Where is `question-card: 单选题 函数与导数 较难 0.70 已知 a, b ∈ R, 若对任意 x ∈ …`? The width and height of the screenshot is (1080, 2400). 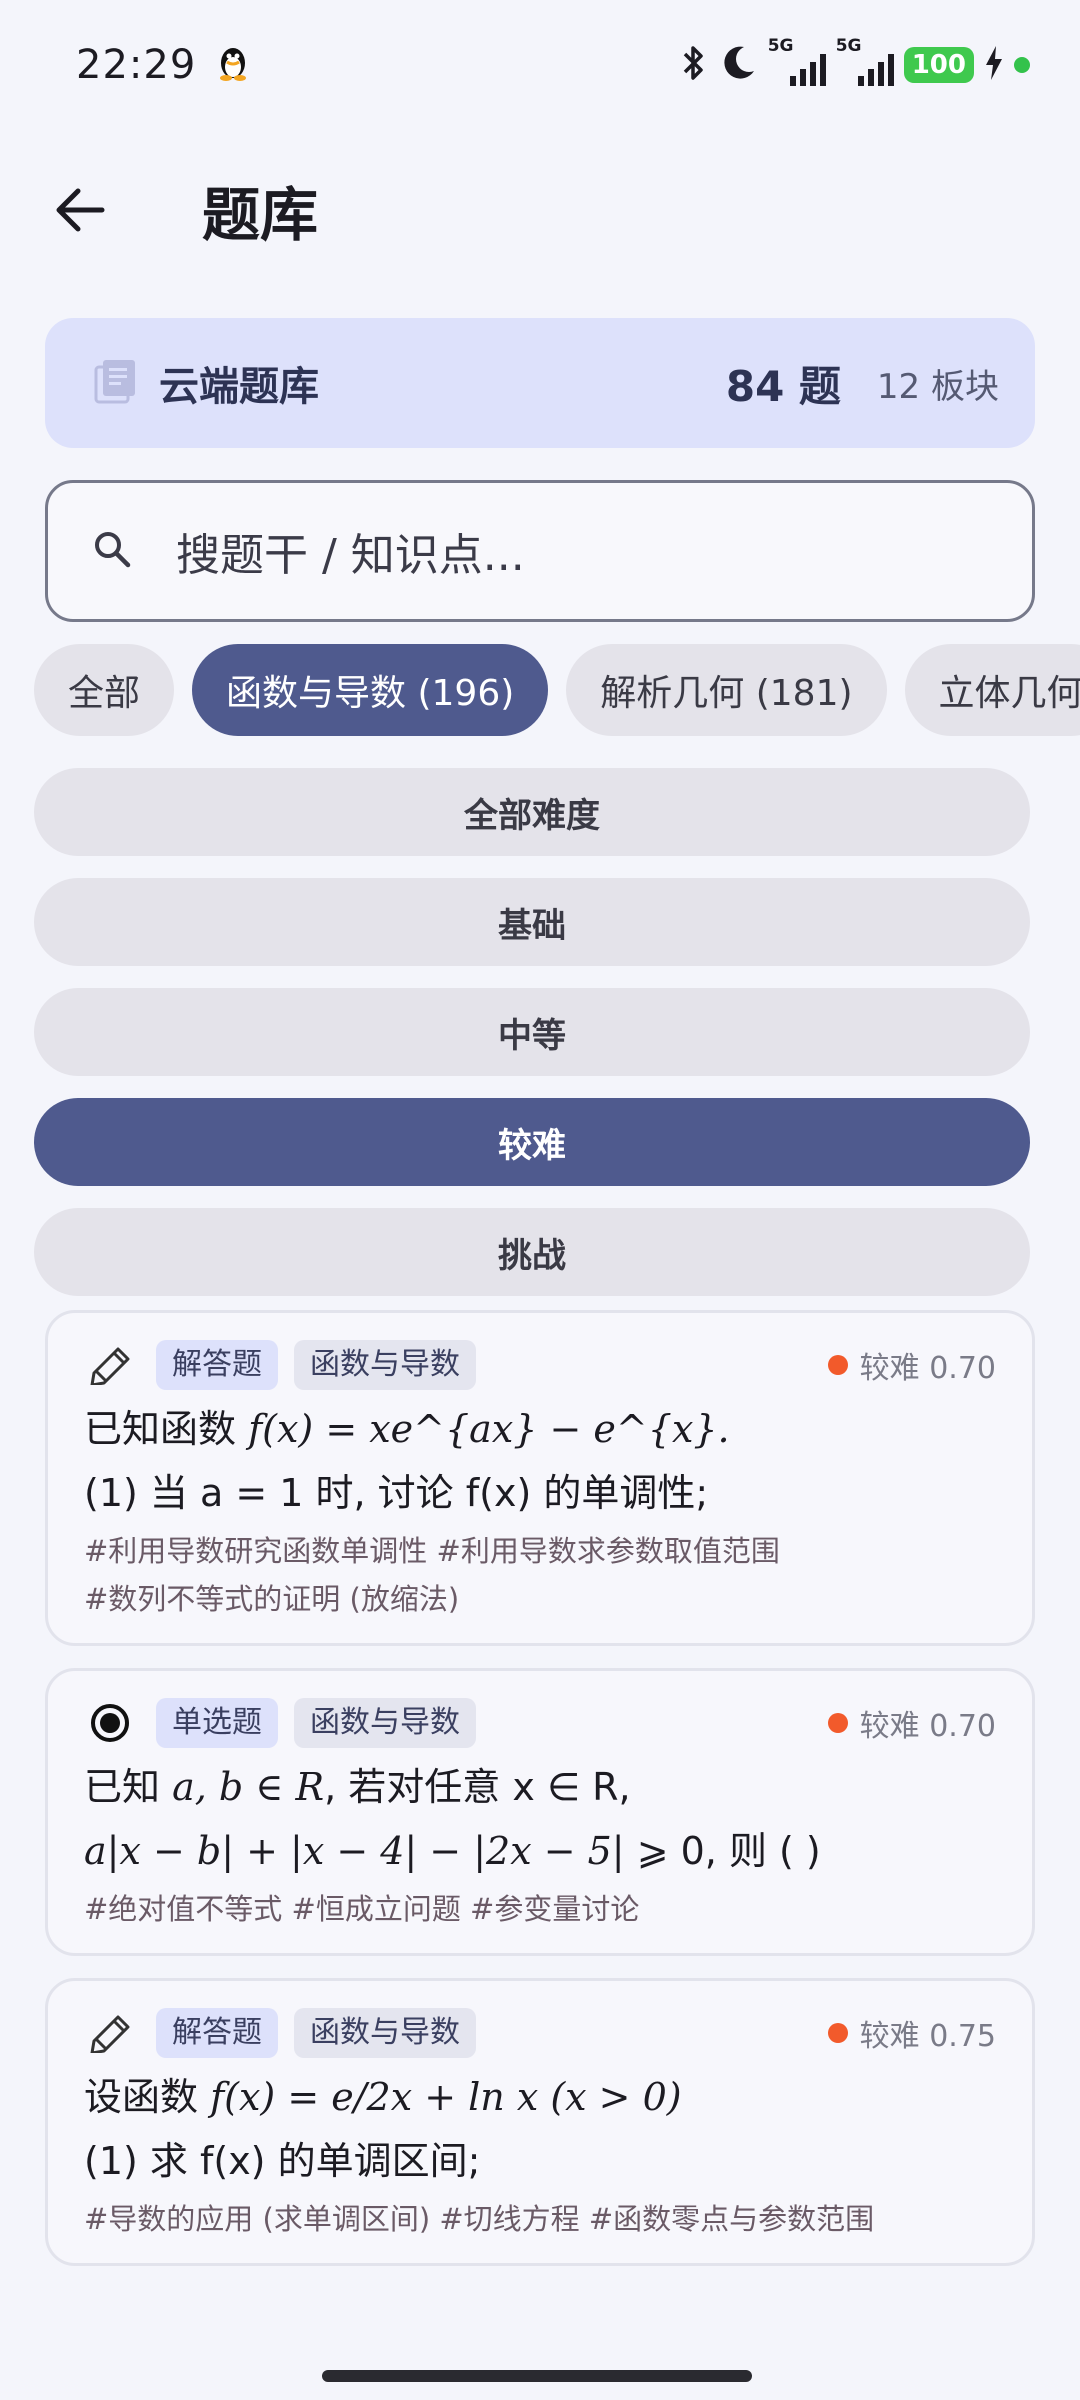
question-card: 单选题 函数与导数 较难 0.70 已知 a, b ∈ R, 若对任意 x ∈ … is located at coordinates (540, 1812).